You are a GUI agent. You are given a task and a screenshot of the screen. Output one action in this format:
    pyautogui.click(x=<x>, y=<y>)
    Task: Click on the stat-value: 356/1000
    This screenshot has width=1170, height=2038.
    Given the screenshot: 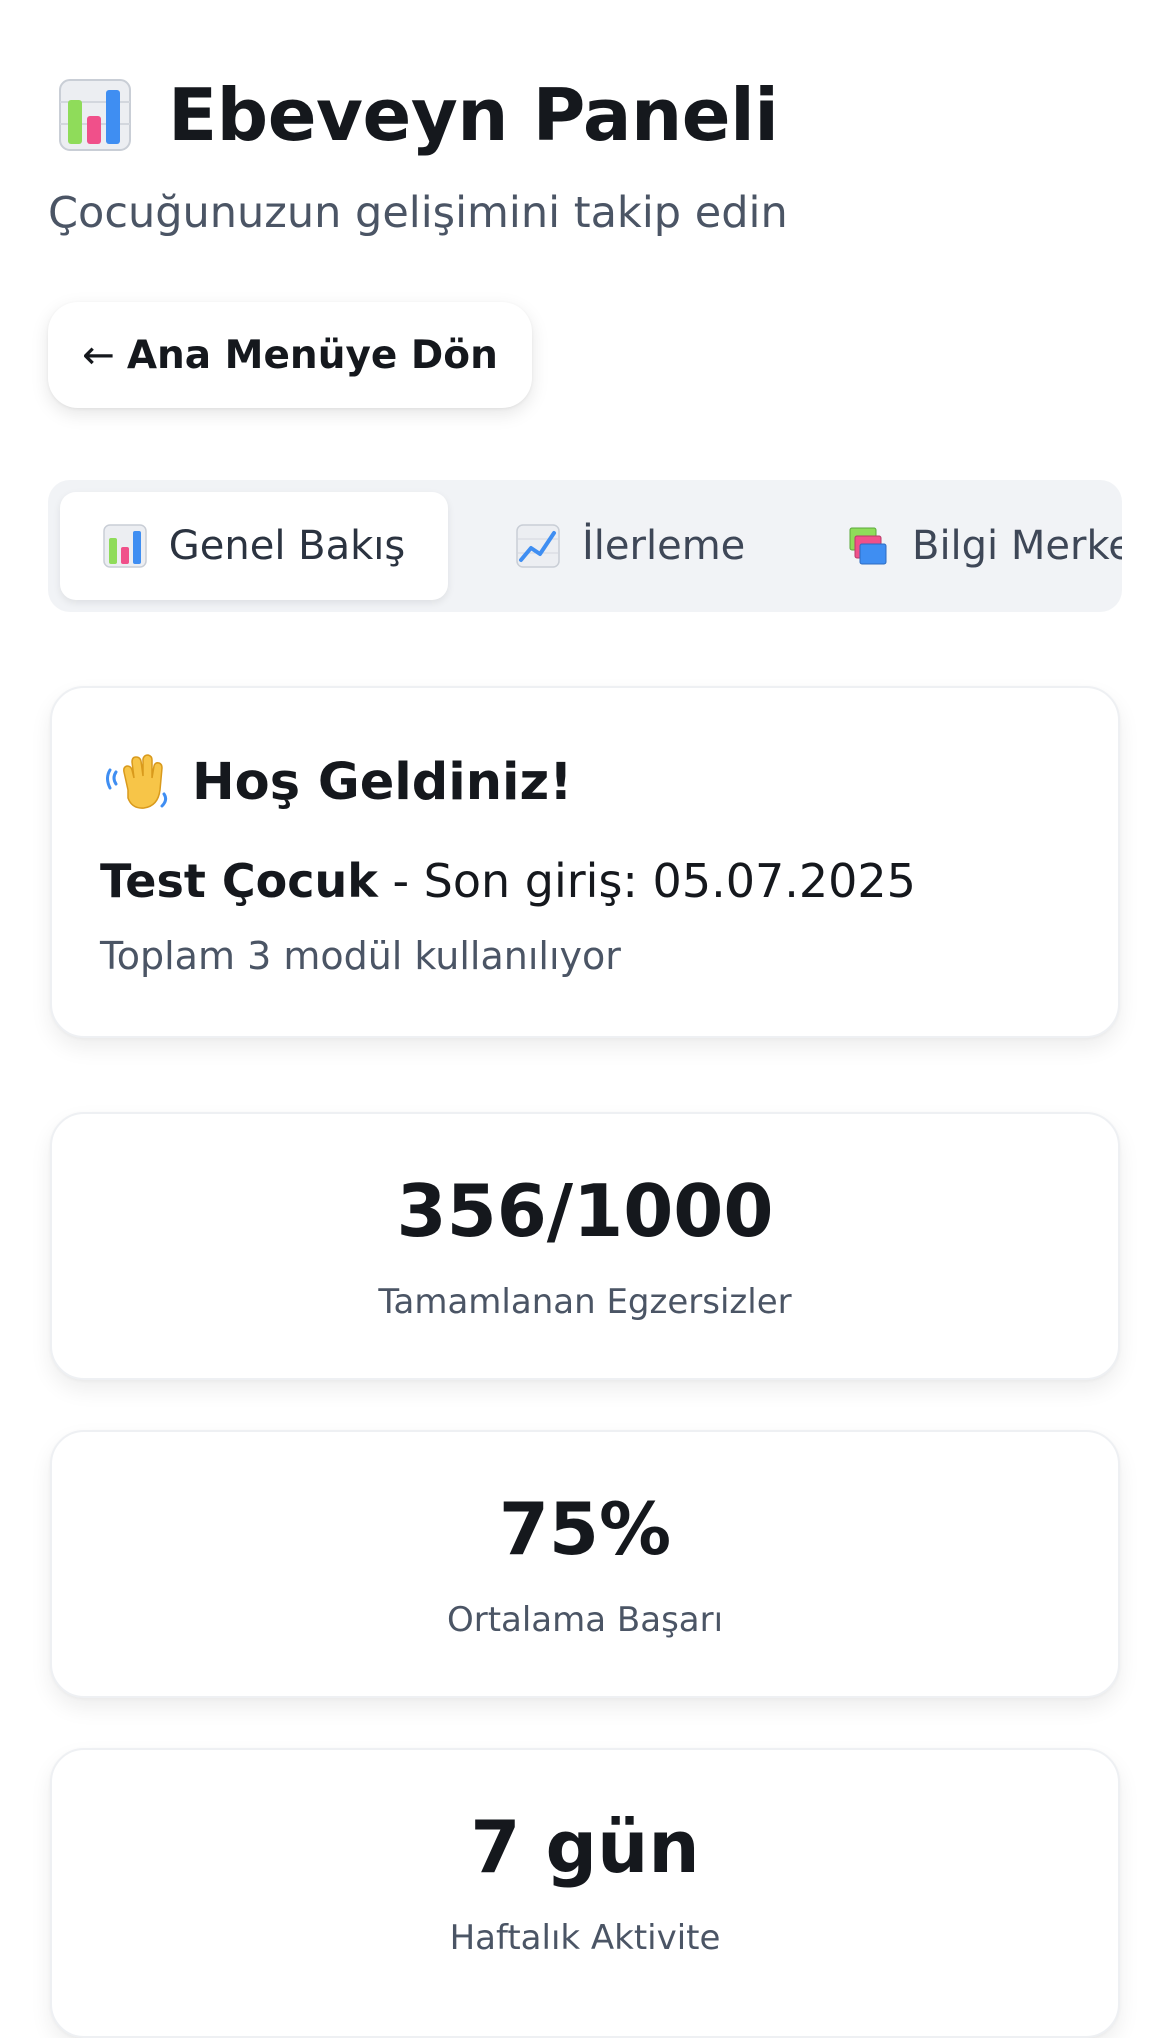 What is the action you would take?
    pyautogui.click(x=585, y=1211)
    